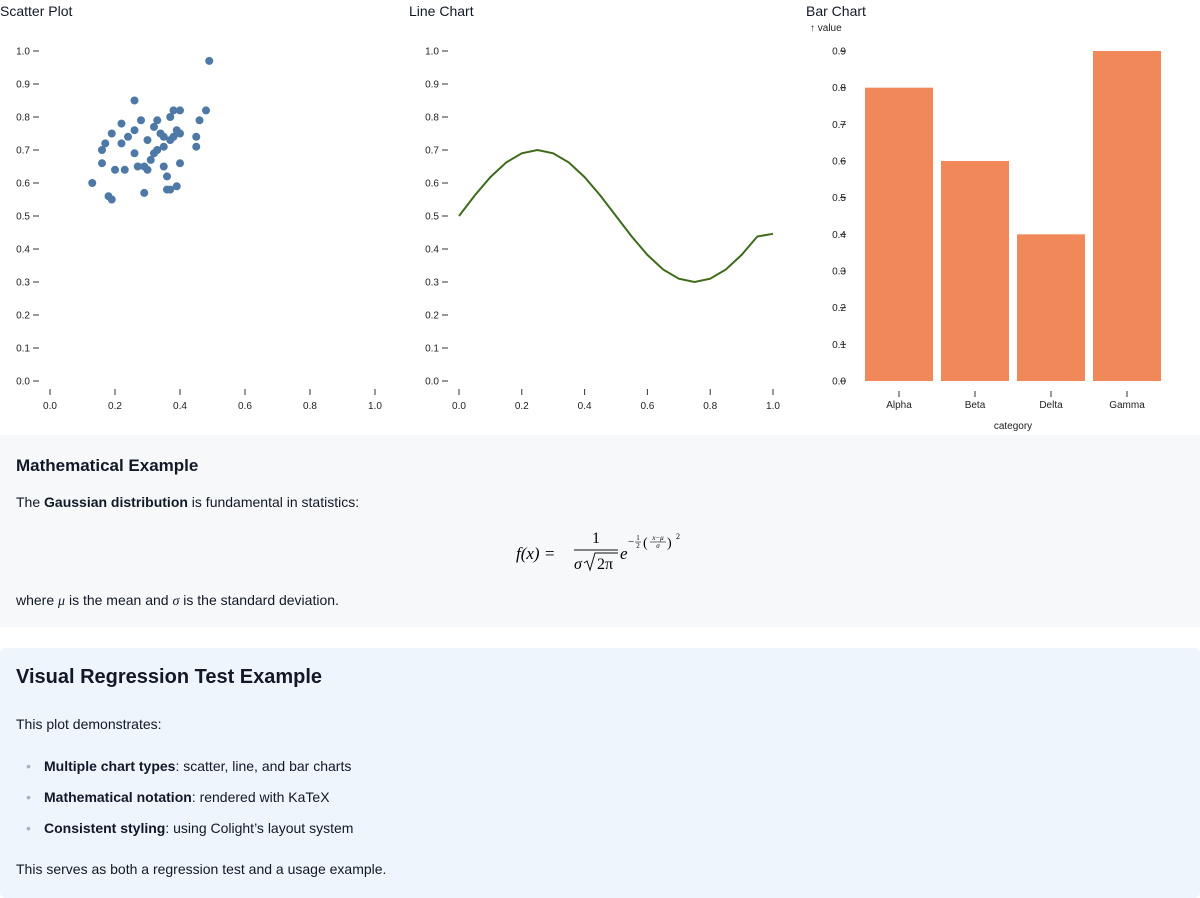 The image size is (1200, 898). What do you see at coordinates (260, 797) in the screenshot?
I see `list-item-text: : rendered with KaTeX` at bounding box center [260, 797].